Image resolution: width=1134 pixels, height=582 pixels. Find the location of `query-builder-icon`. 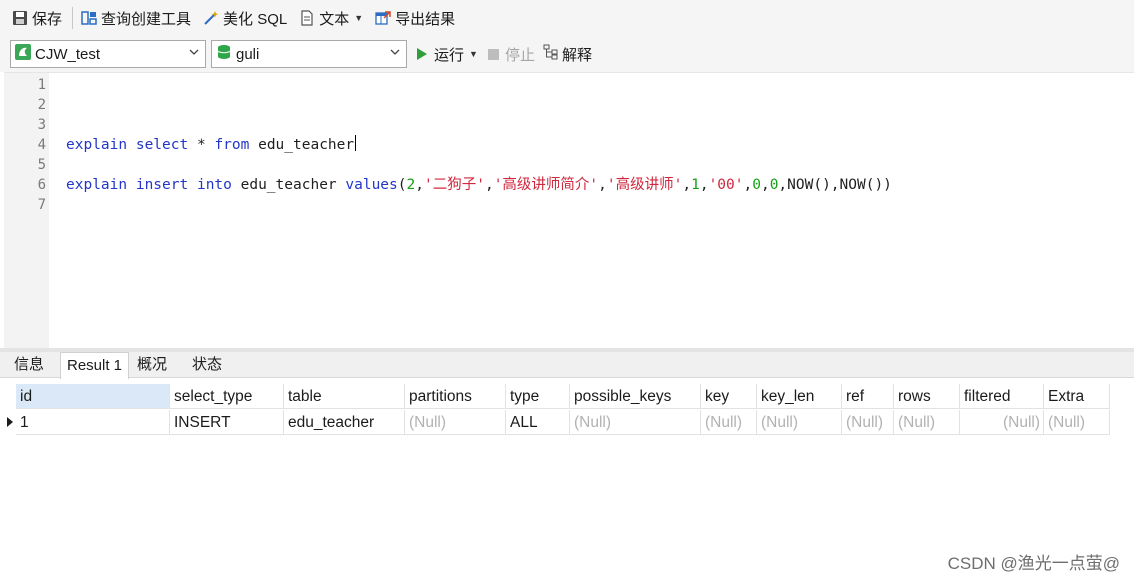

query-builder-icon is located at coordinates (89, 18).